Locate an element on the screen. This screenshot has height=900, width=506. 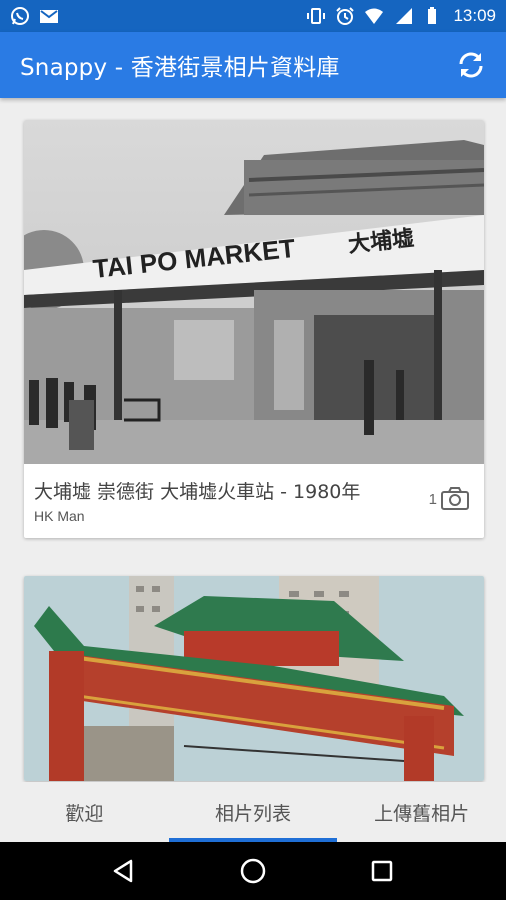
tab-upload-old-photos: 上傳舊相片 is located at coordinates (421, 812).